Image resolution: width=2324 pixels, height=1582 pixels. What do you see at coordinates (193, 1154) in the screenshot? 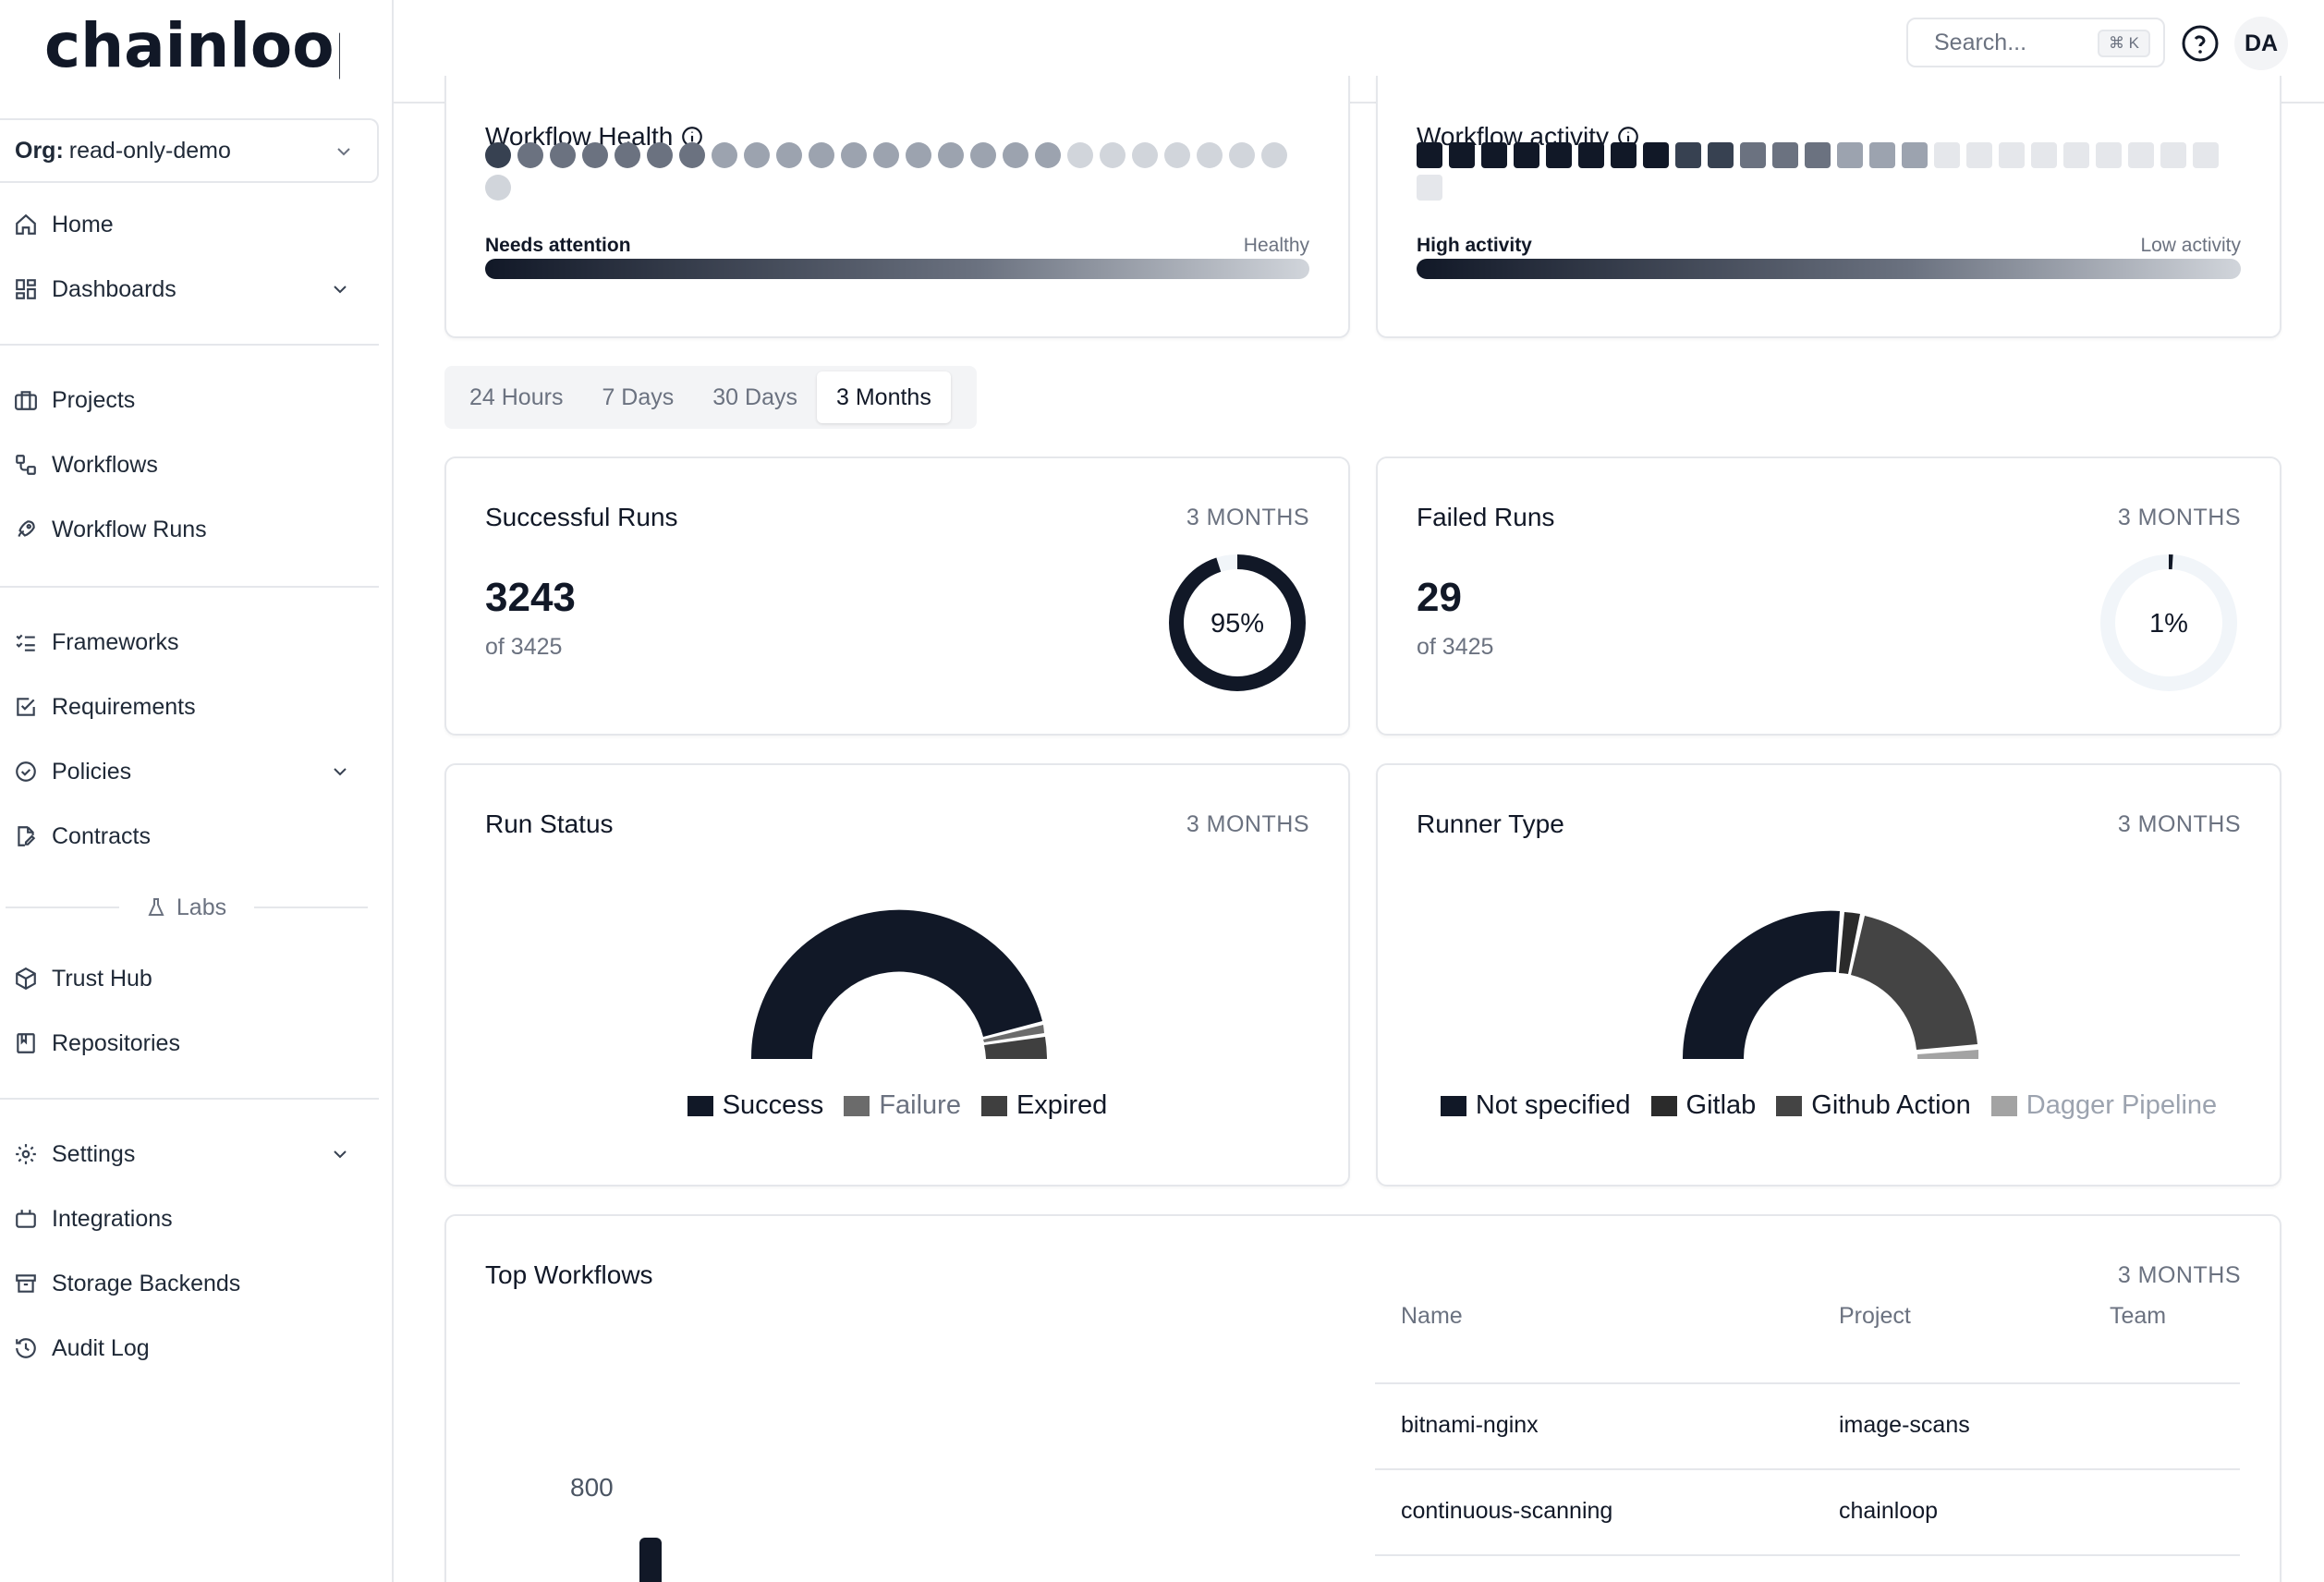
I see `sidebar-item-settings: Settings` at bounding box center [193, 1154].